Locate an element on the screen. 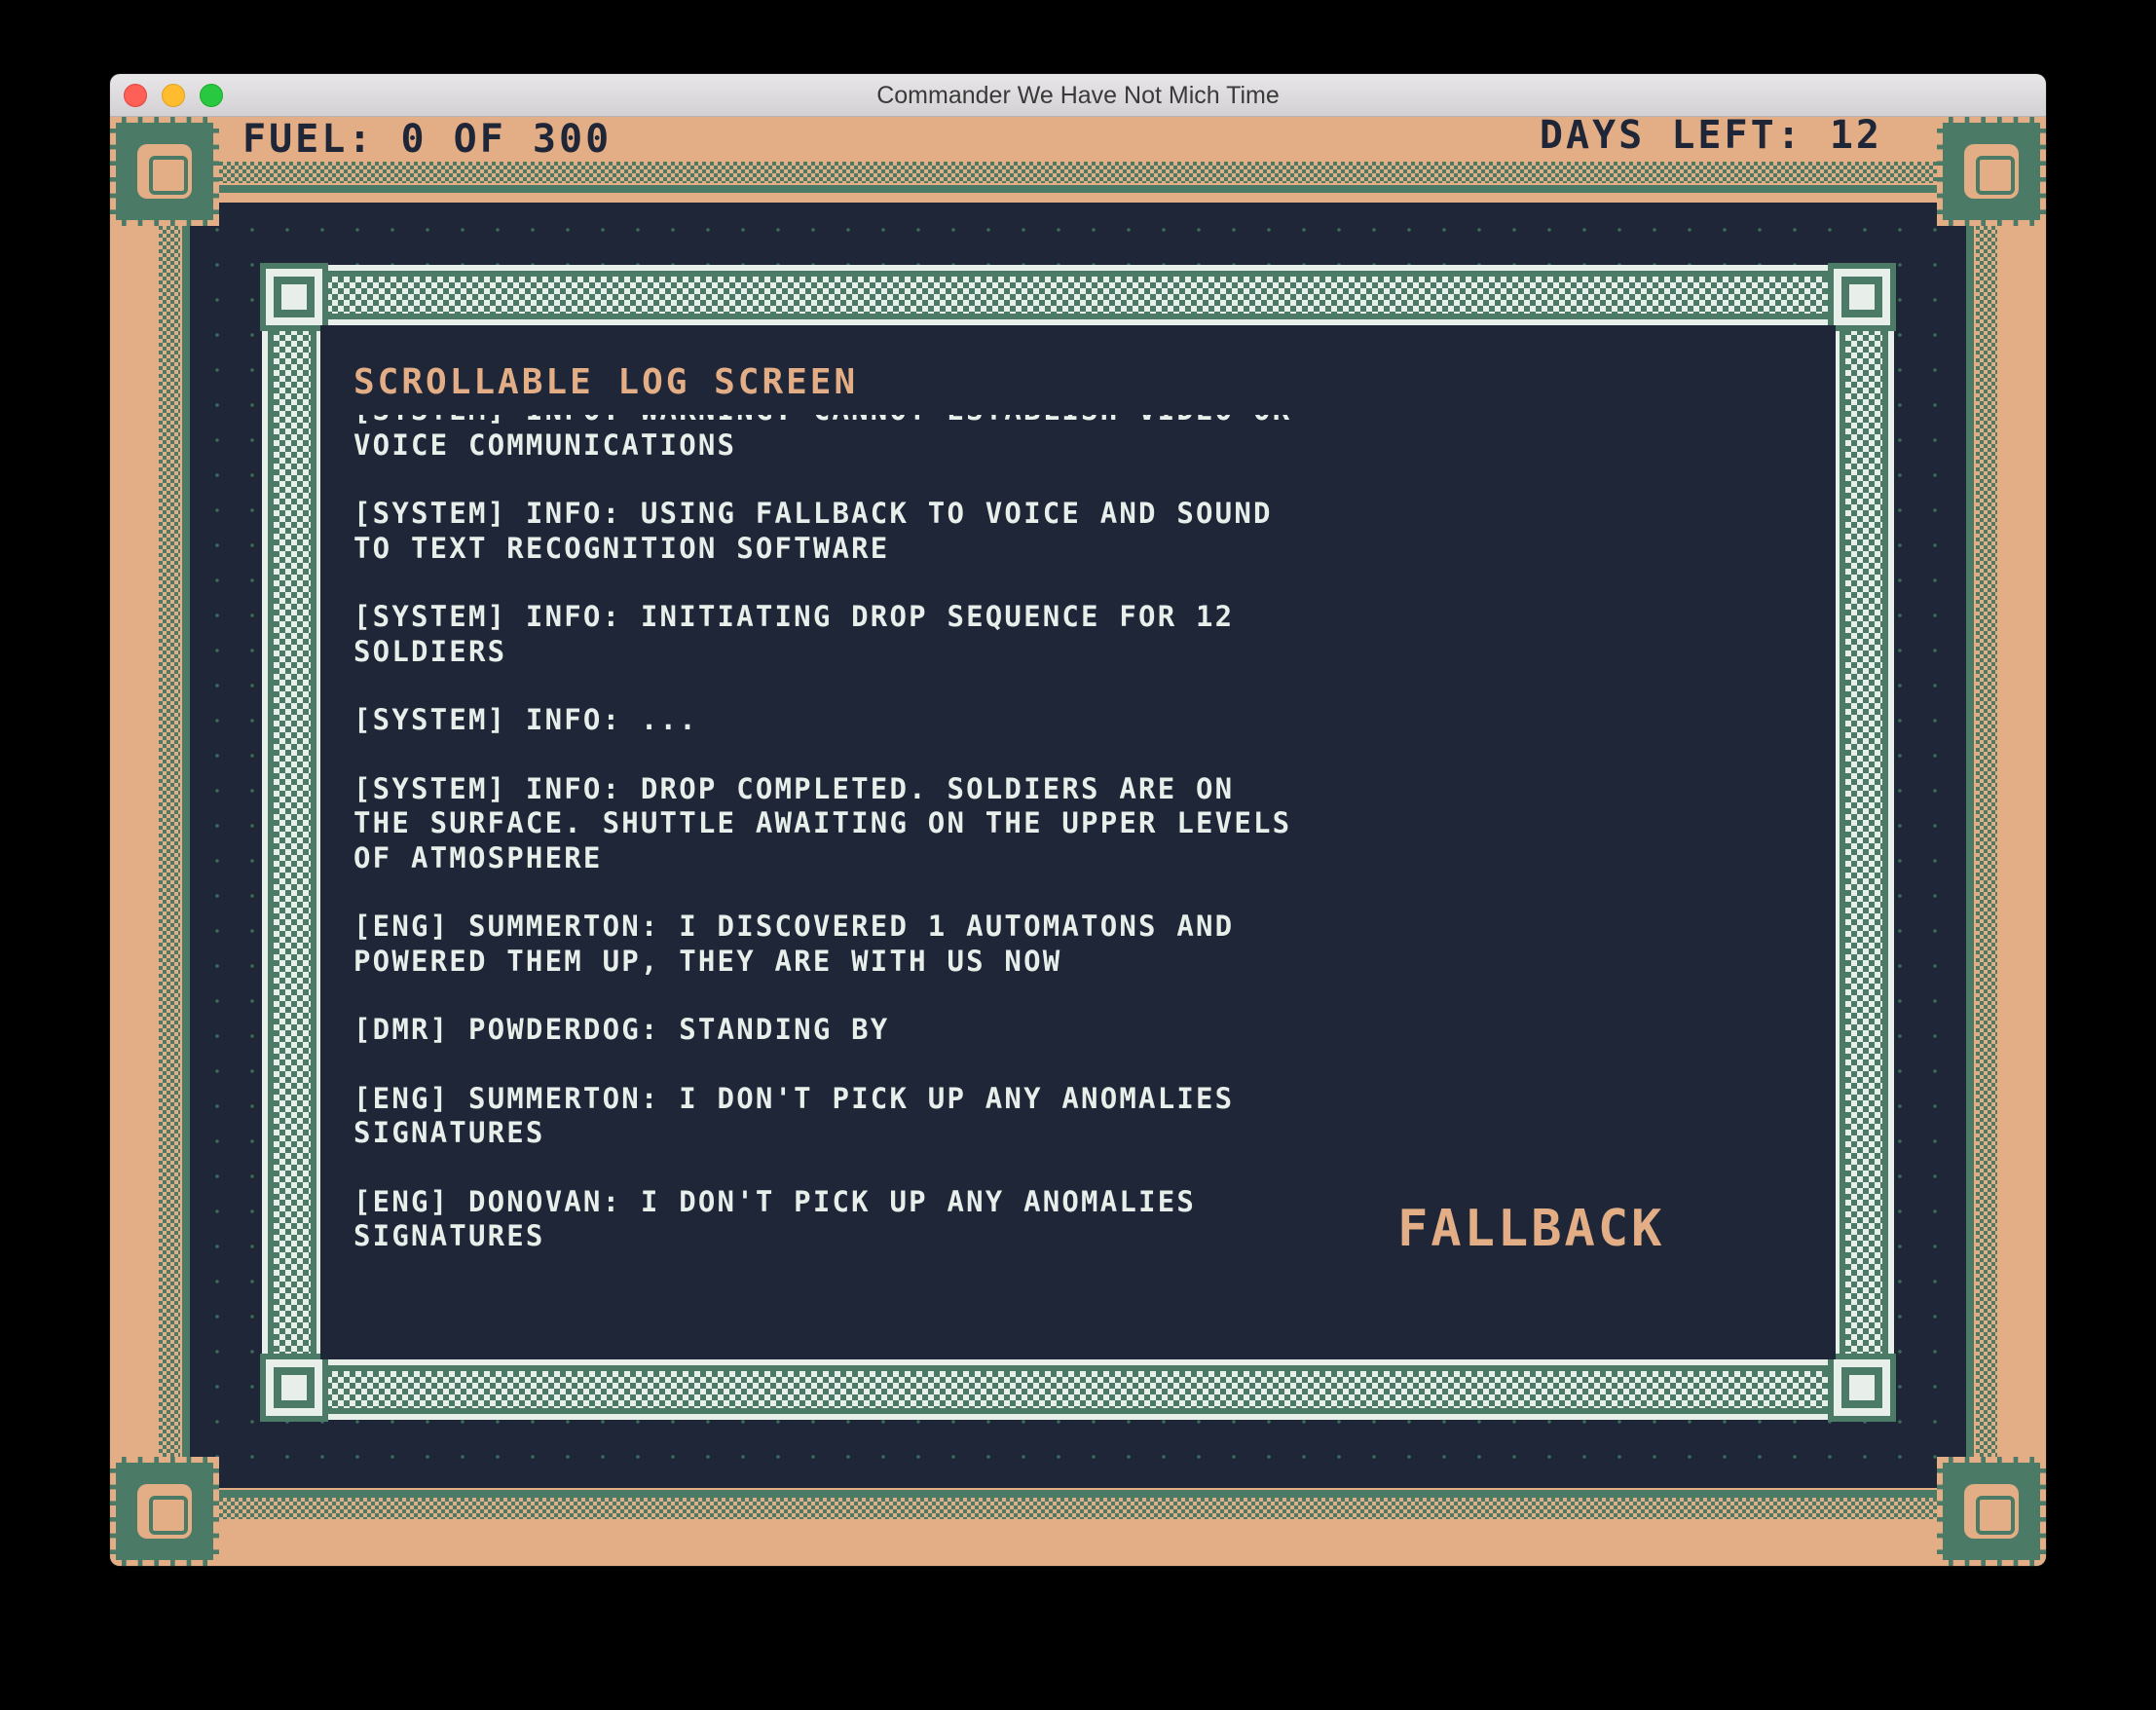  outer-border-top-line is located at coordinates (1078, 189).